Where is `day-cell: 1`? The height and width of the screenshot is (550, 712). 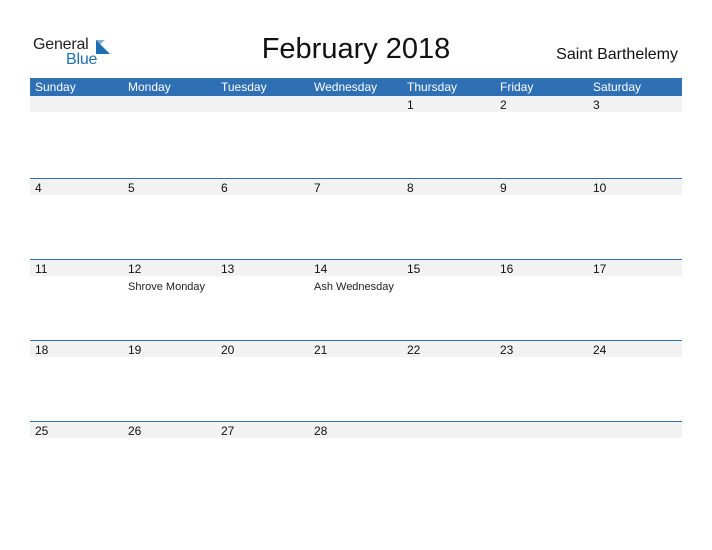
day-cell: 1 is located at coordinates (448, 136).